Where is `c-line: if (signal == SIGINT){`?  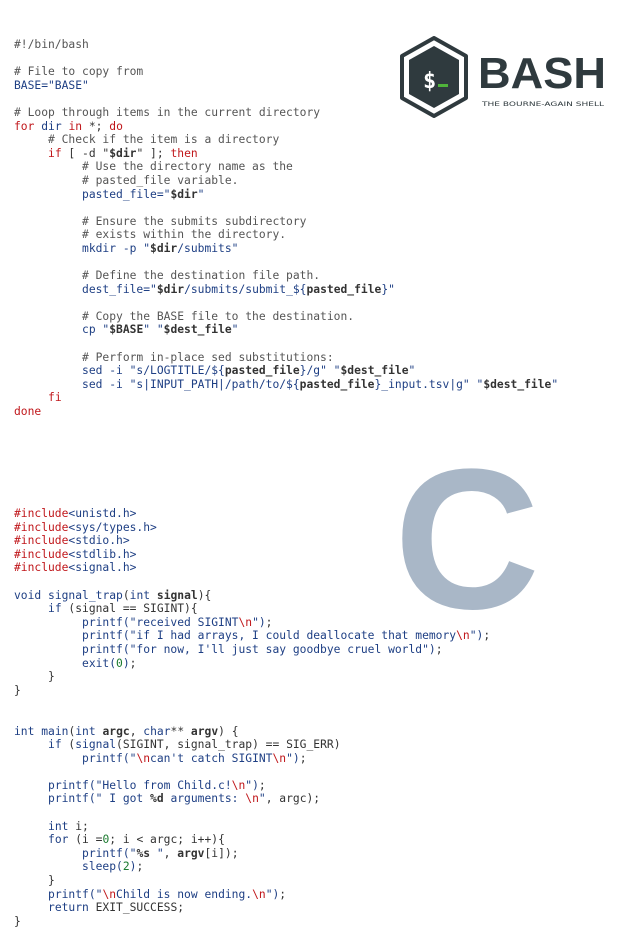 c-line: if (signal == SIGINT){ is located at coordinates (252, 609).